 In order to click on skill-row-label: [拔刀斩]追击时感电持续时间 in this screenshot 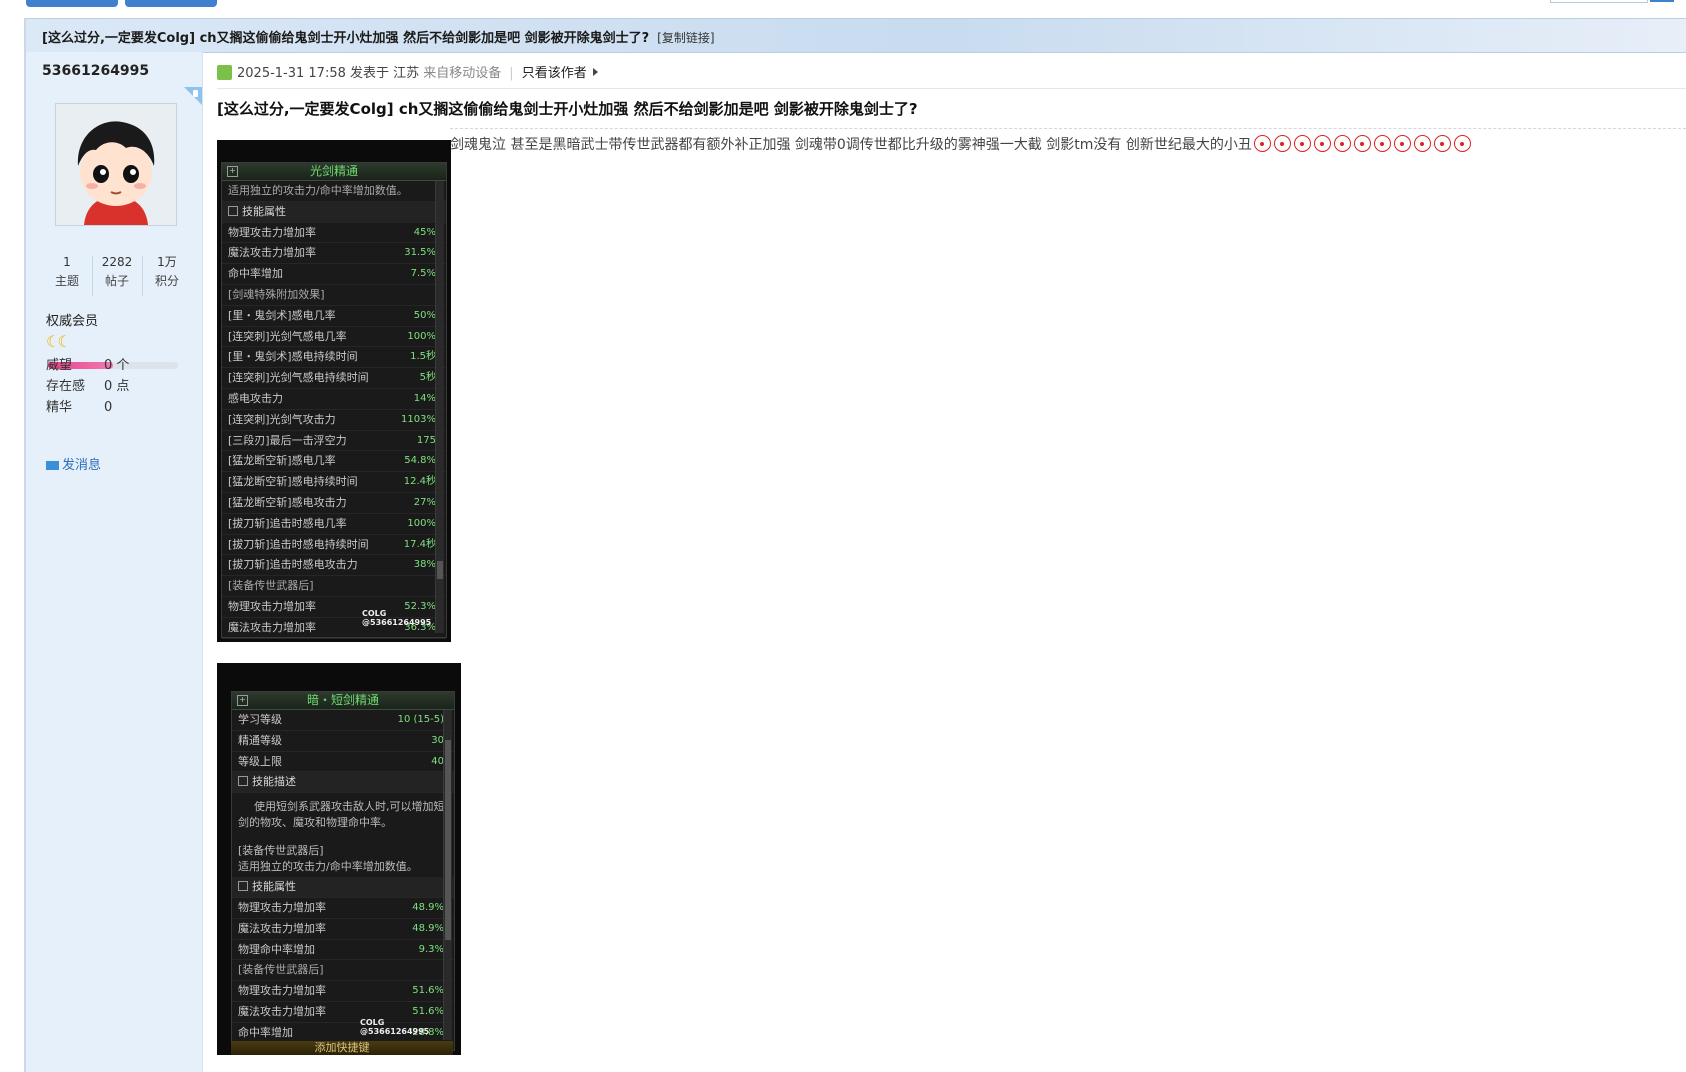, I will do `click(298, 544)`.